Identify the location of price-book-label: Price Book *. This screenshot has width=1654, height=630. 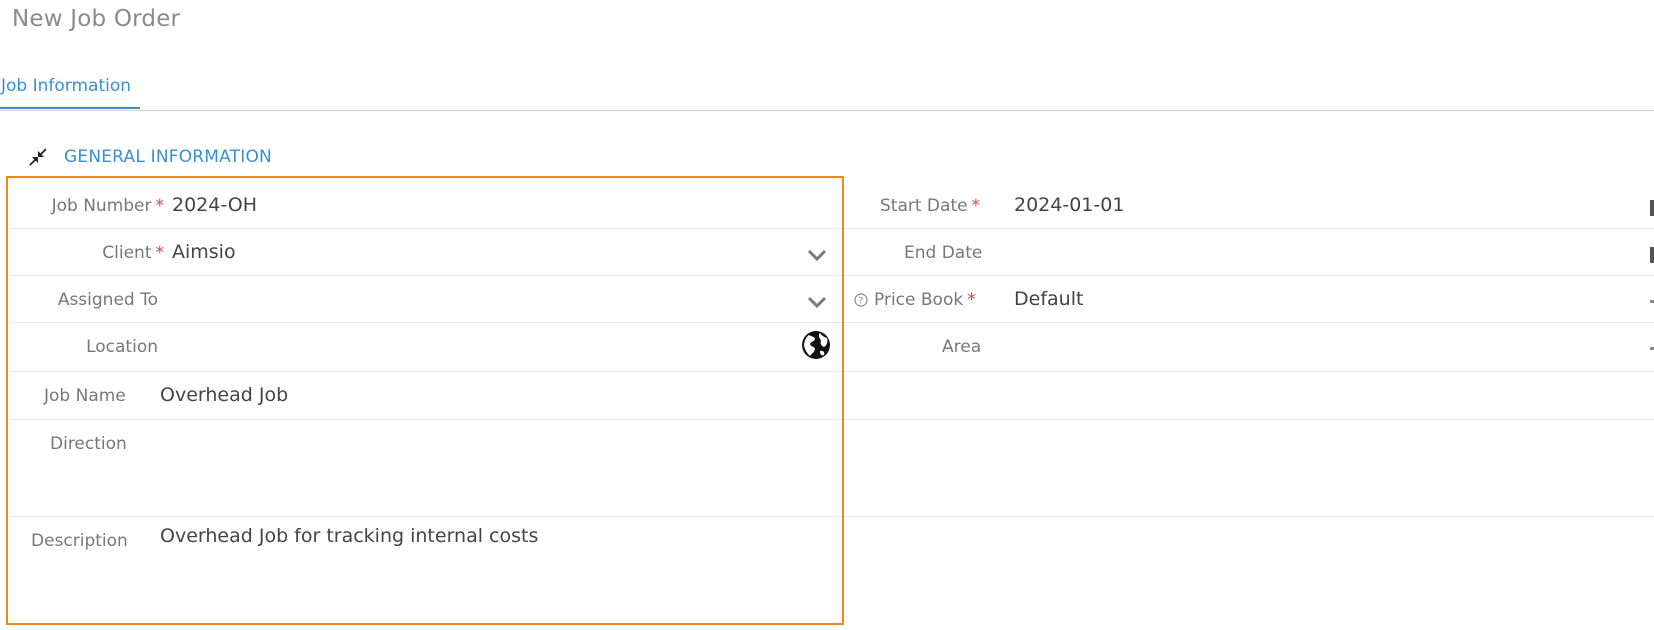
(925, 300).